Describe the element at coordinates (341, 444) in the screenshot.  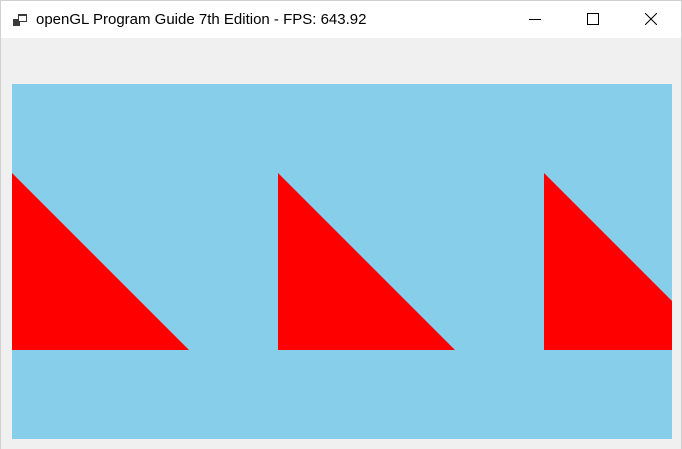
I see `window-bottom-edge` at that location.